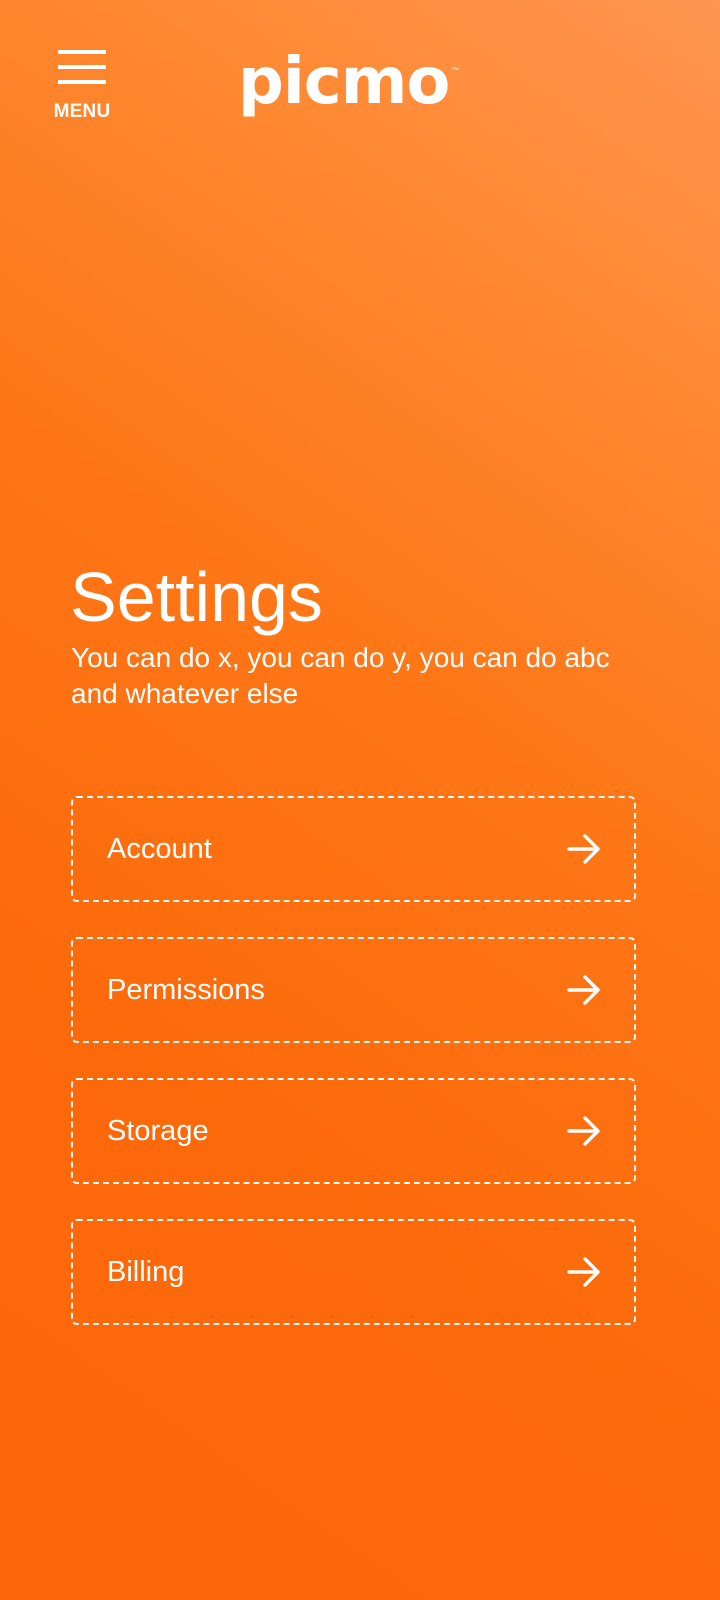 The width and height of the screenshot is (720, 1600). I want to click on settings-item-permissions: Permissions, so click(353, 990).